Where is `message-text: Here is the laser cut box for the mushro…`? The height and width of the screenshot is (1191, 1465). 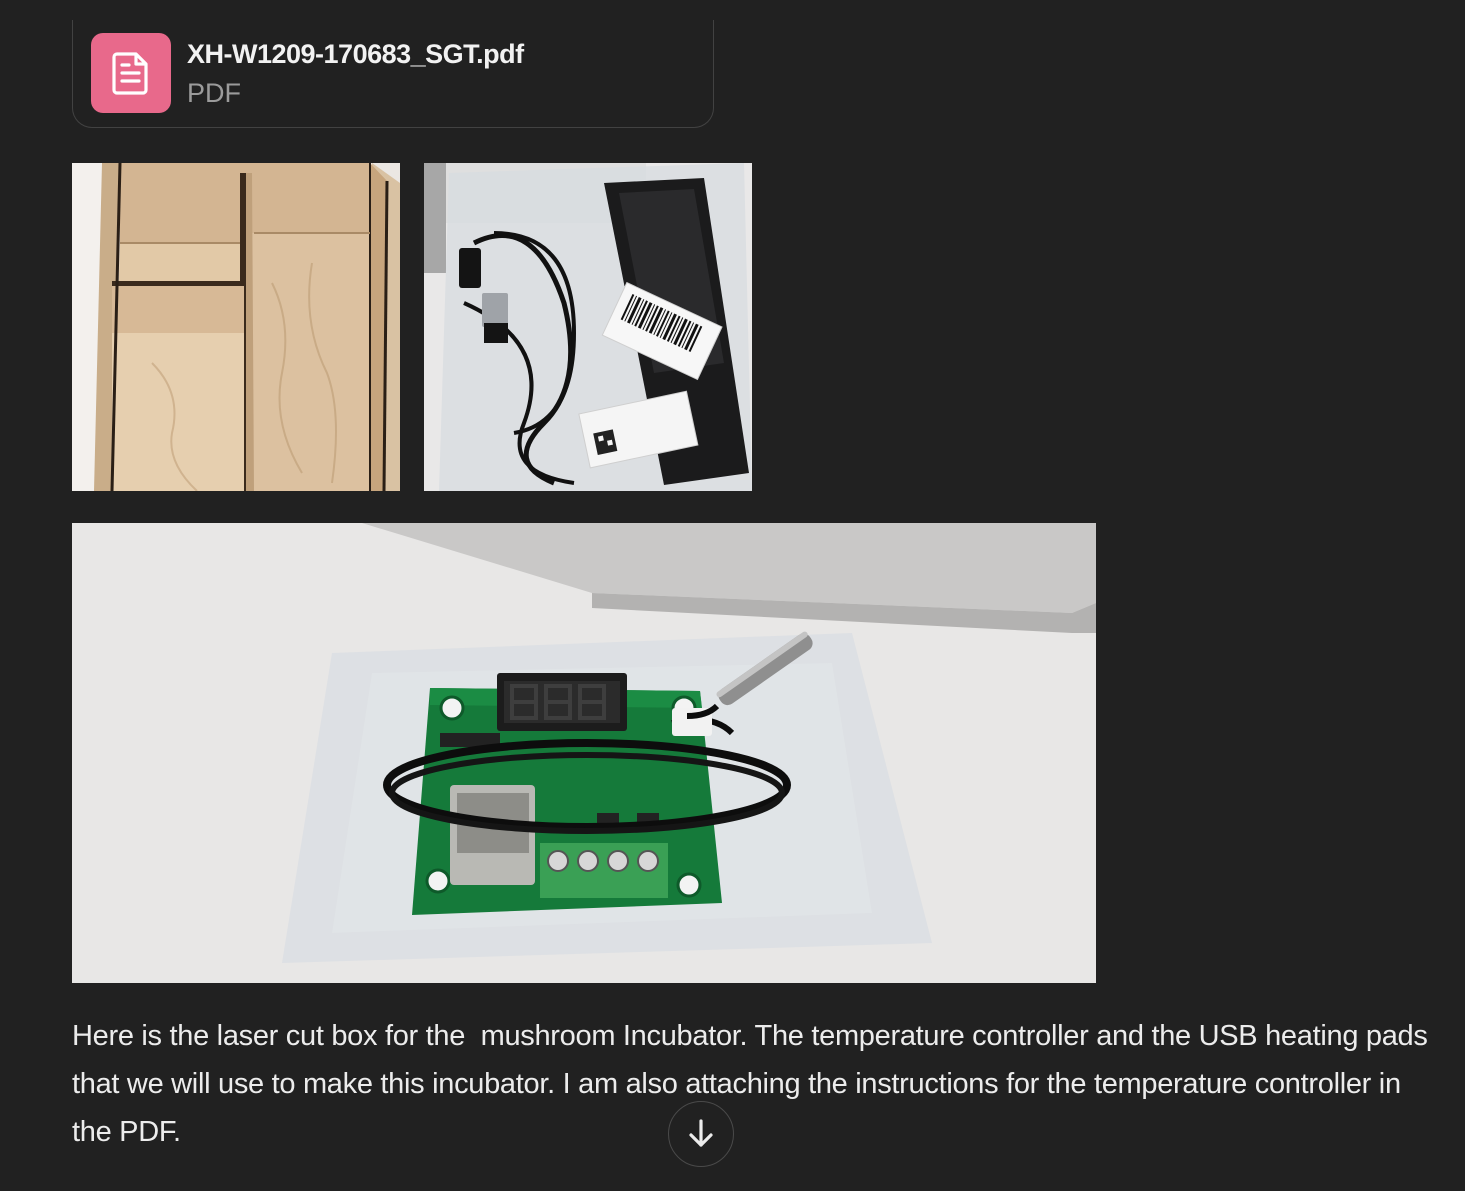 message-text: Here is the laser cut box for the mushro… is located at coordinates (754, 1084).